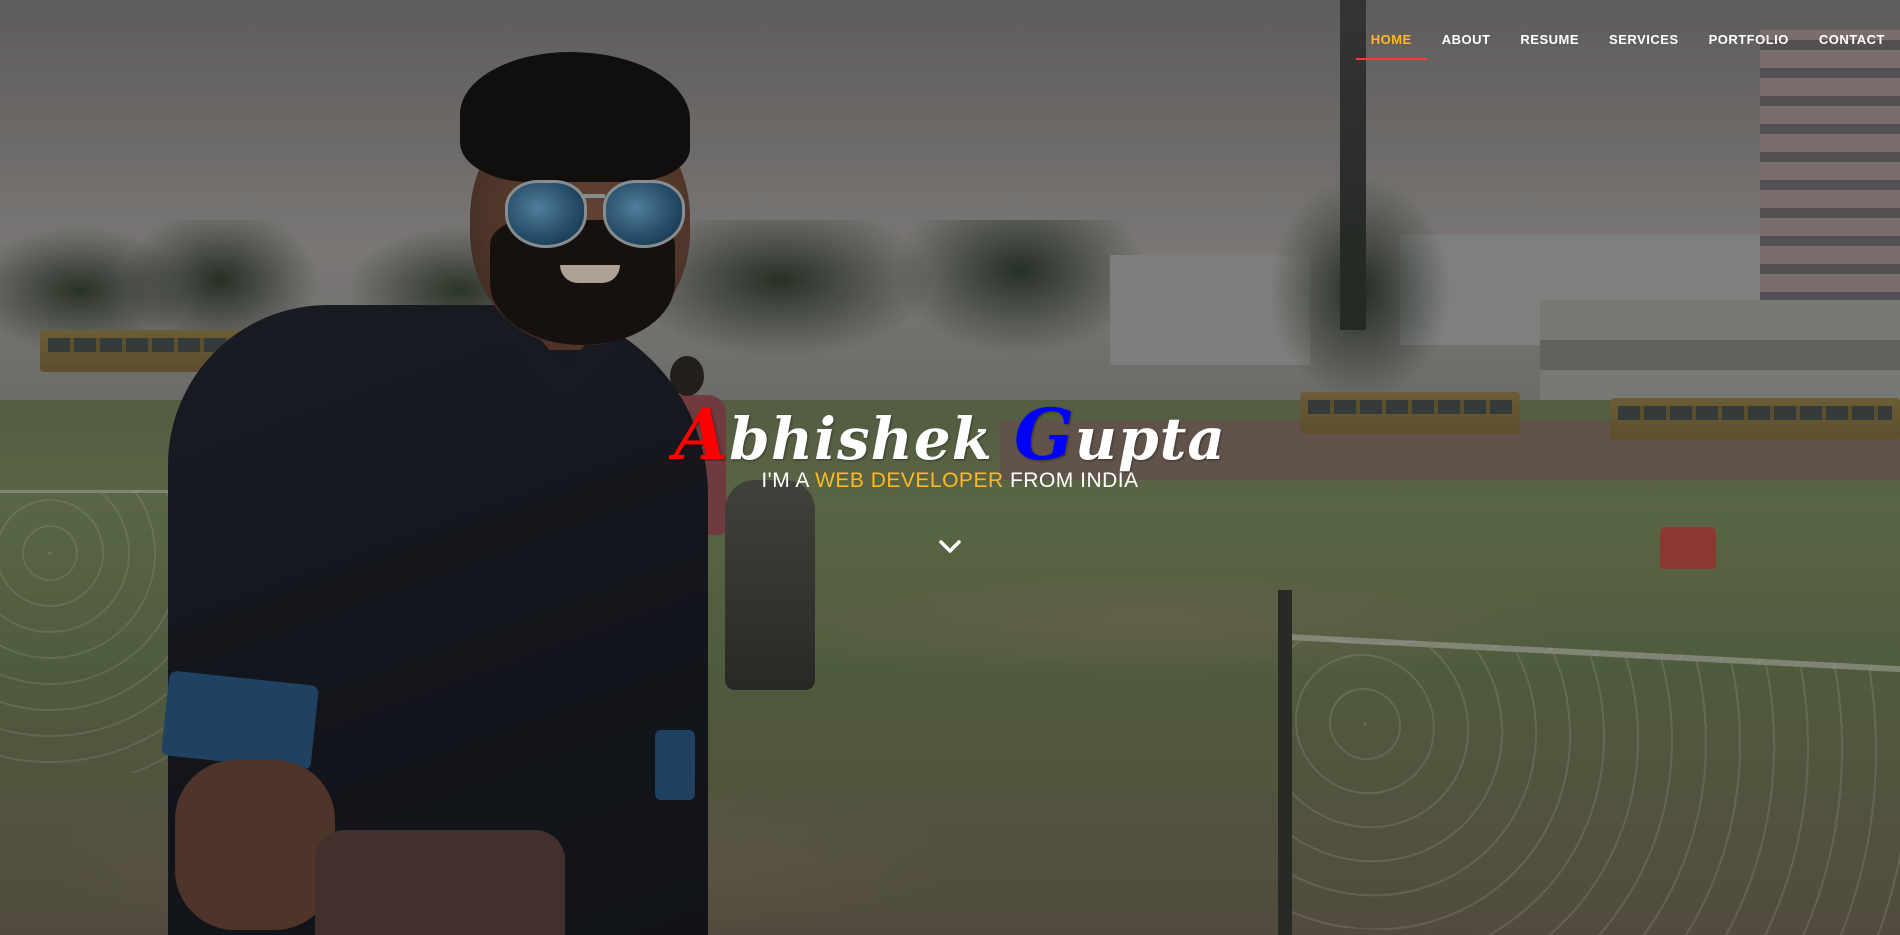 The width and height of the screenshot is (1900, 935). What do you see at coordinates (1466, 30) in the screenshot?
I see `nav-item-about: ABOUT` at bounding box center [1466, 30].